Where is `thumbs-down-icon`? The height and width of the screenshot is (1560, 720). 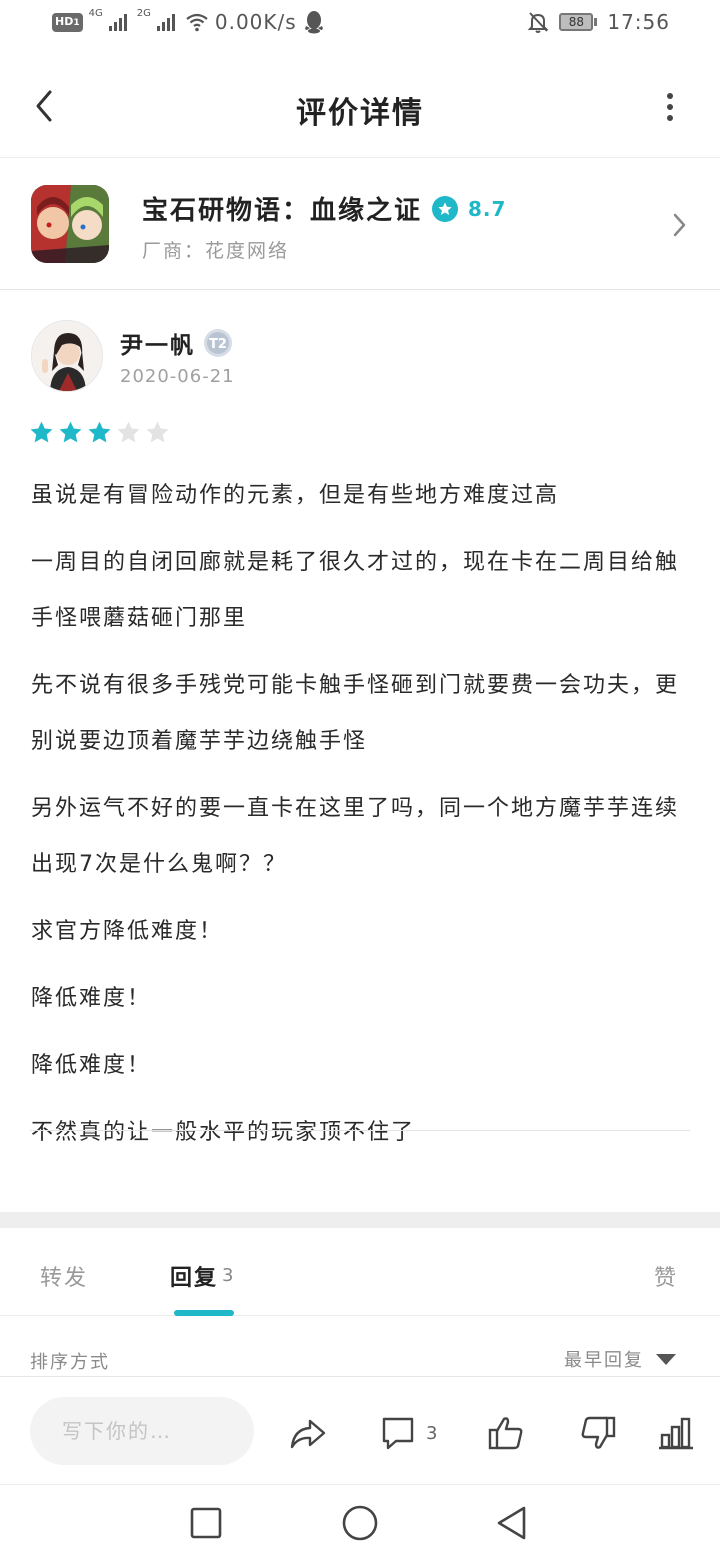
thumbs-down-icon is located at coordinates (598, 1432).